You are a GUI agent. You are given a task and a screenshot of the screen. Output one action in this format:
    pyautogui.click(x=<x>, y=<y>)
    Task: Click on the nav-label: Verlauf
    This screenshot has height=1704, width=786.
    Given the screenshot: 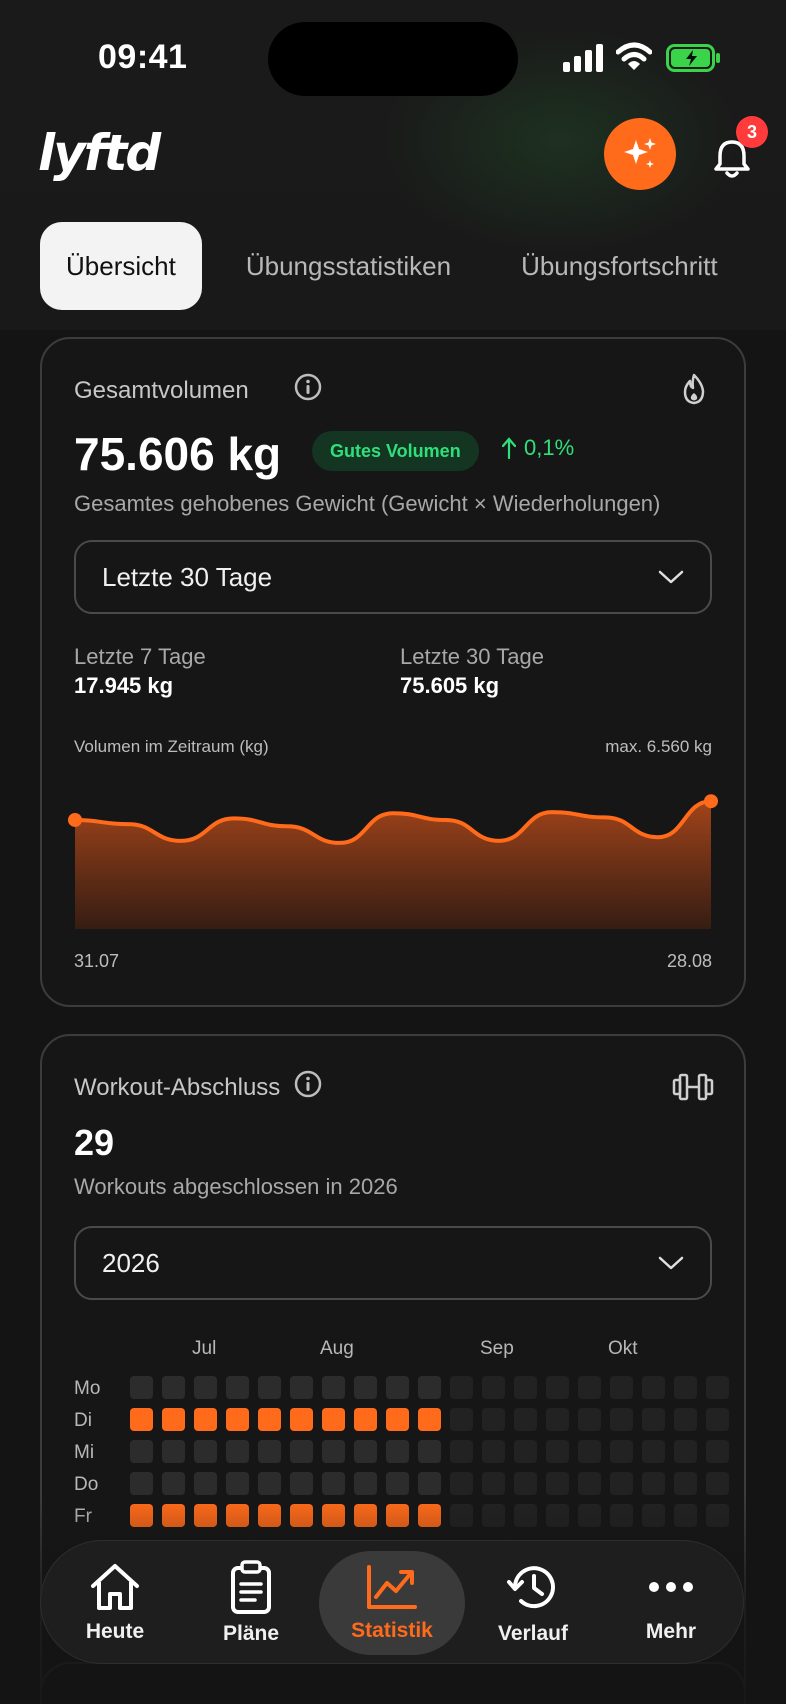 What is the action you would take?
    pyautogui.click(x=533, y=1633)
    